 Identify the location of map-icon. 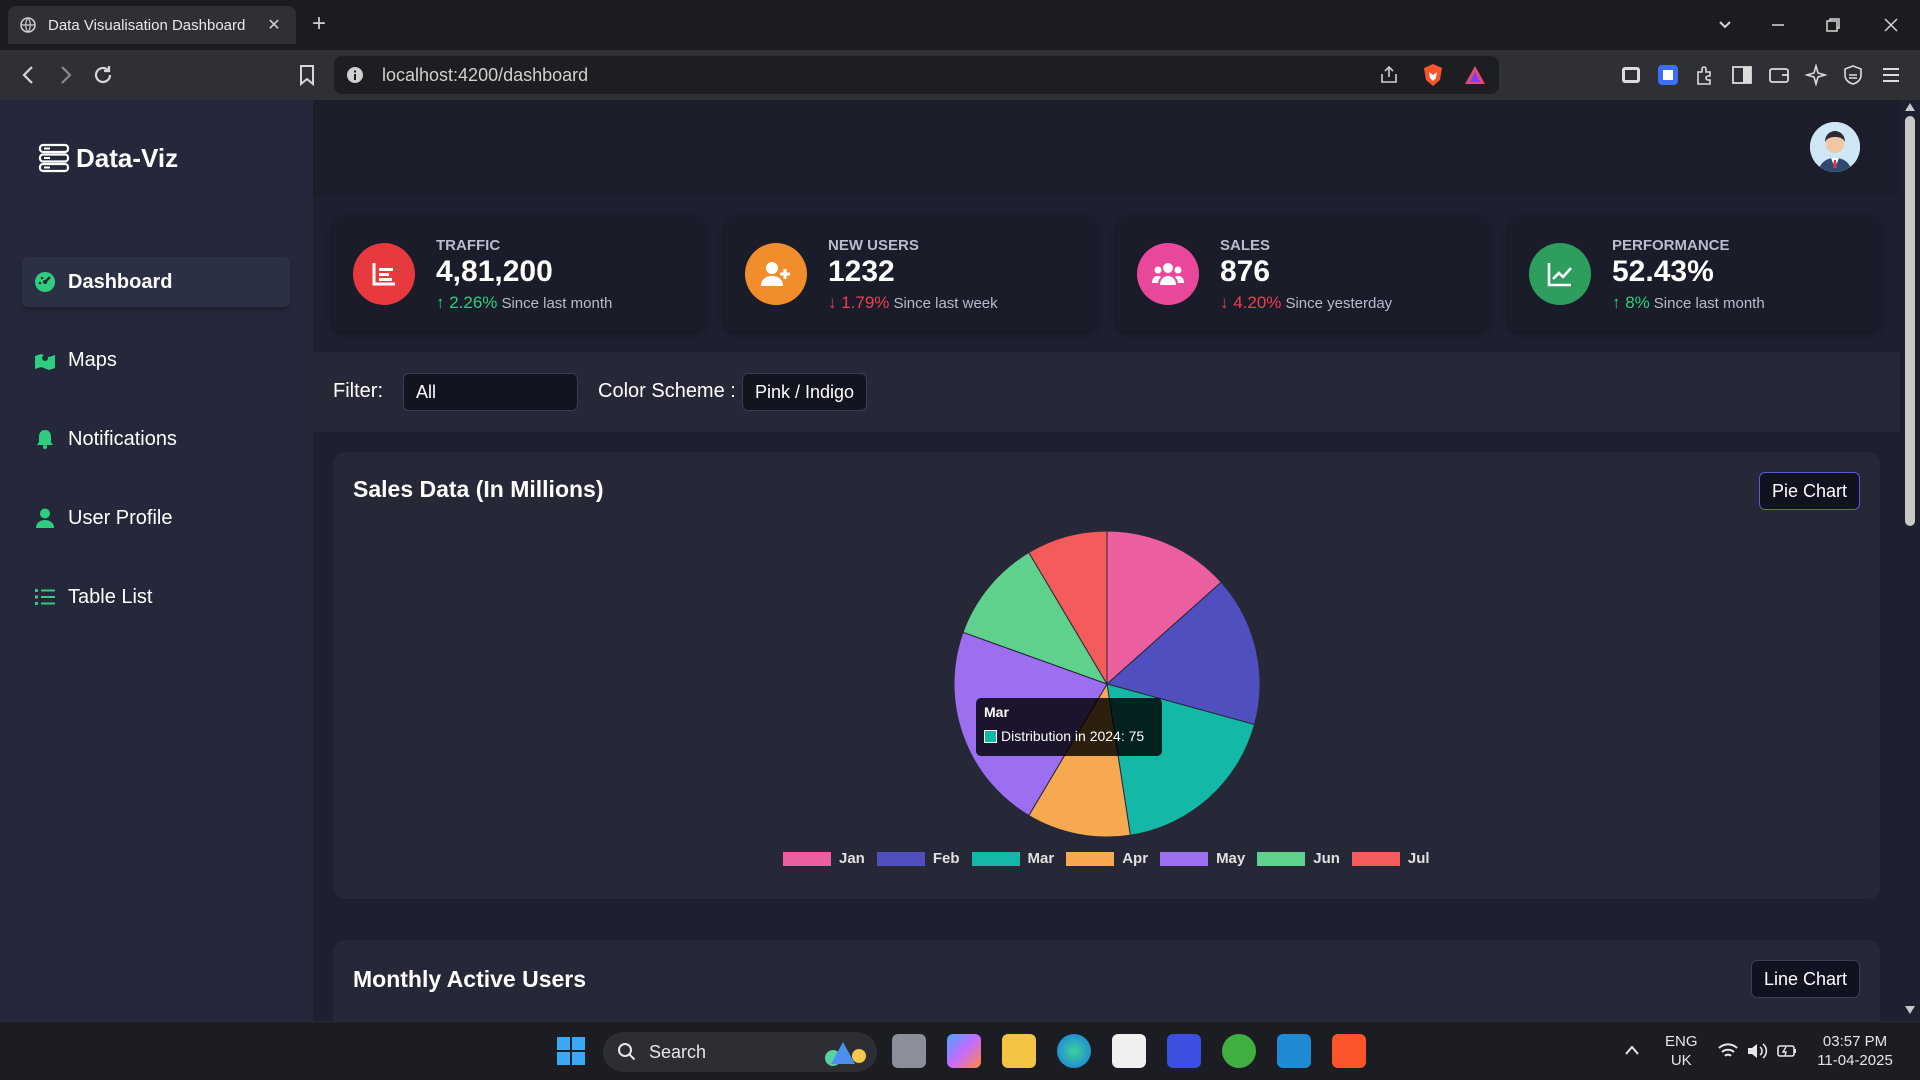
(45, 362).